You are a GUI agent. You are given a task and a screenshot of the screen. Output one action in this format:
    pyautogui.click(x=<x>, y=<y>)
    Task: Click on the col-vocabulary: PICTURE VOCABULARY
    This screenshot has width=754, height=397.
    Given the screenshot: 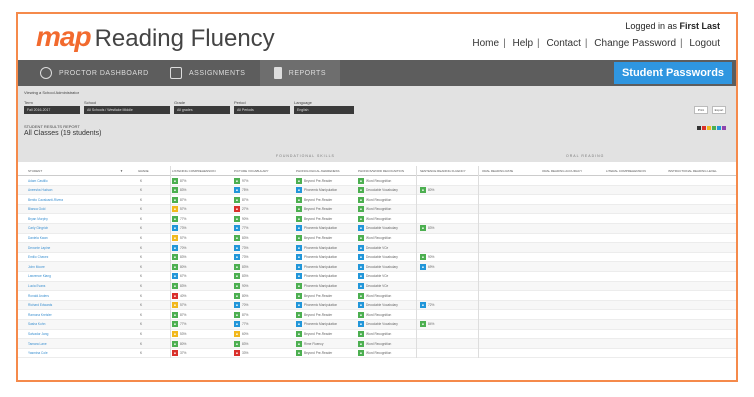 What is the action you would take?
    pyautogui.click(x=251, y=171)
    